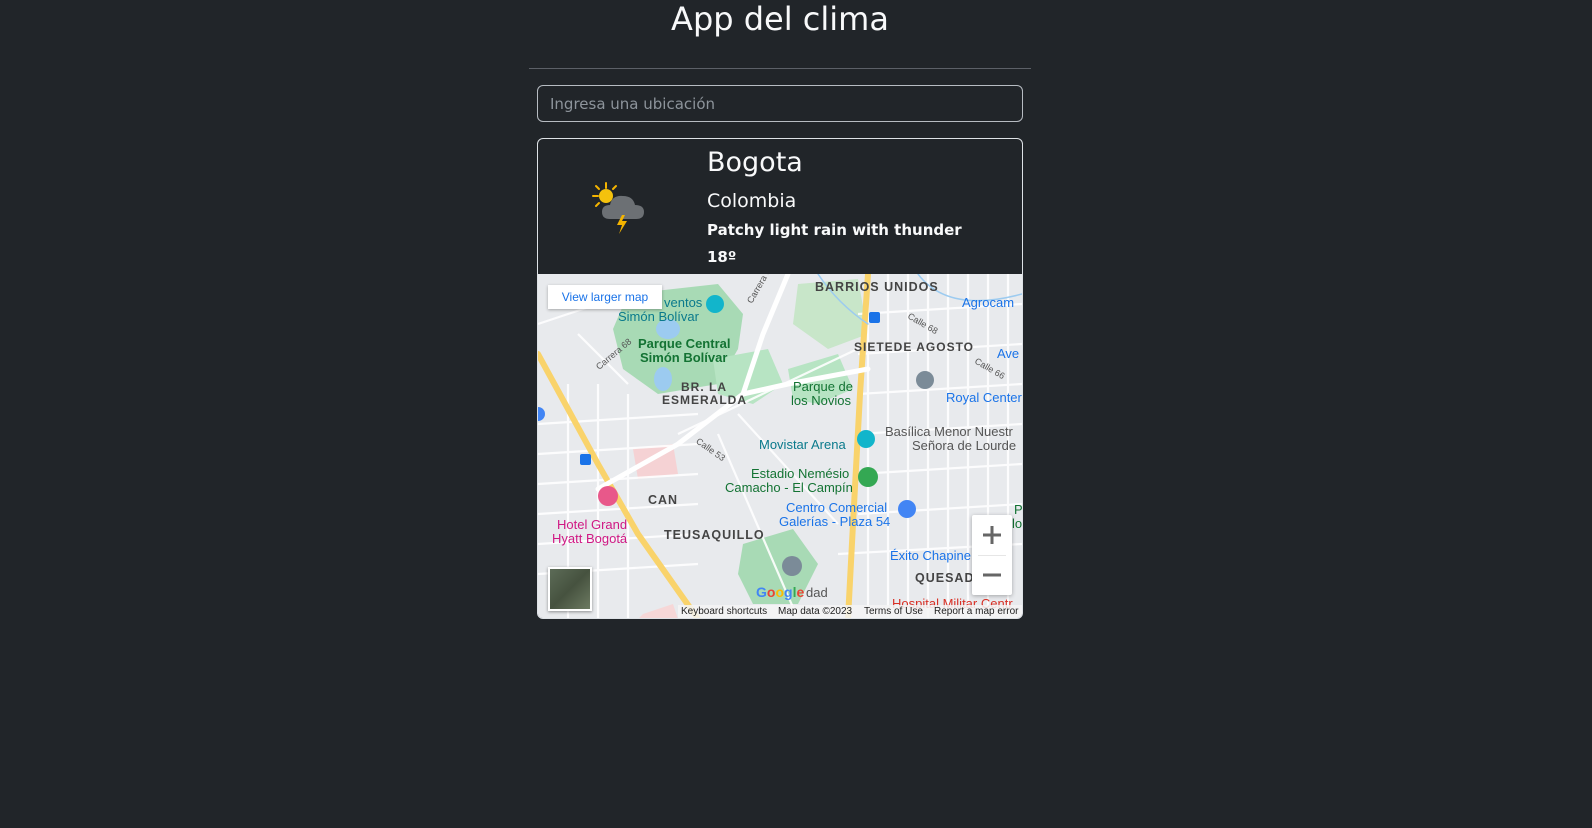 The image size is (1592, 828). I want to click on map-label: Camacho - El Campín, so click(789, 487).